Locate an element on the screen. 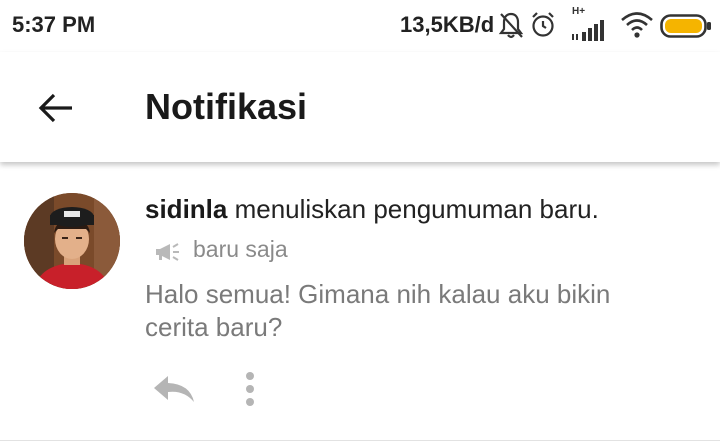 The height and width of the screenshot is (446, 720). reply-icon is located at coordinates (174, 389).